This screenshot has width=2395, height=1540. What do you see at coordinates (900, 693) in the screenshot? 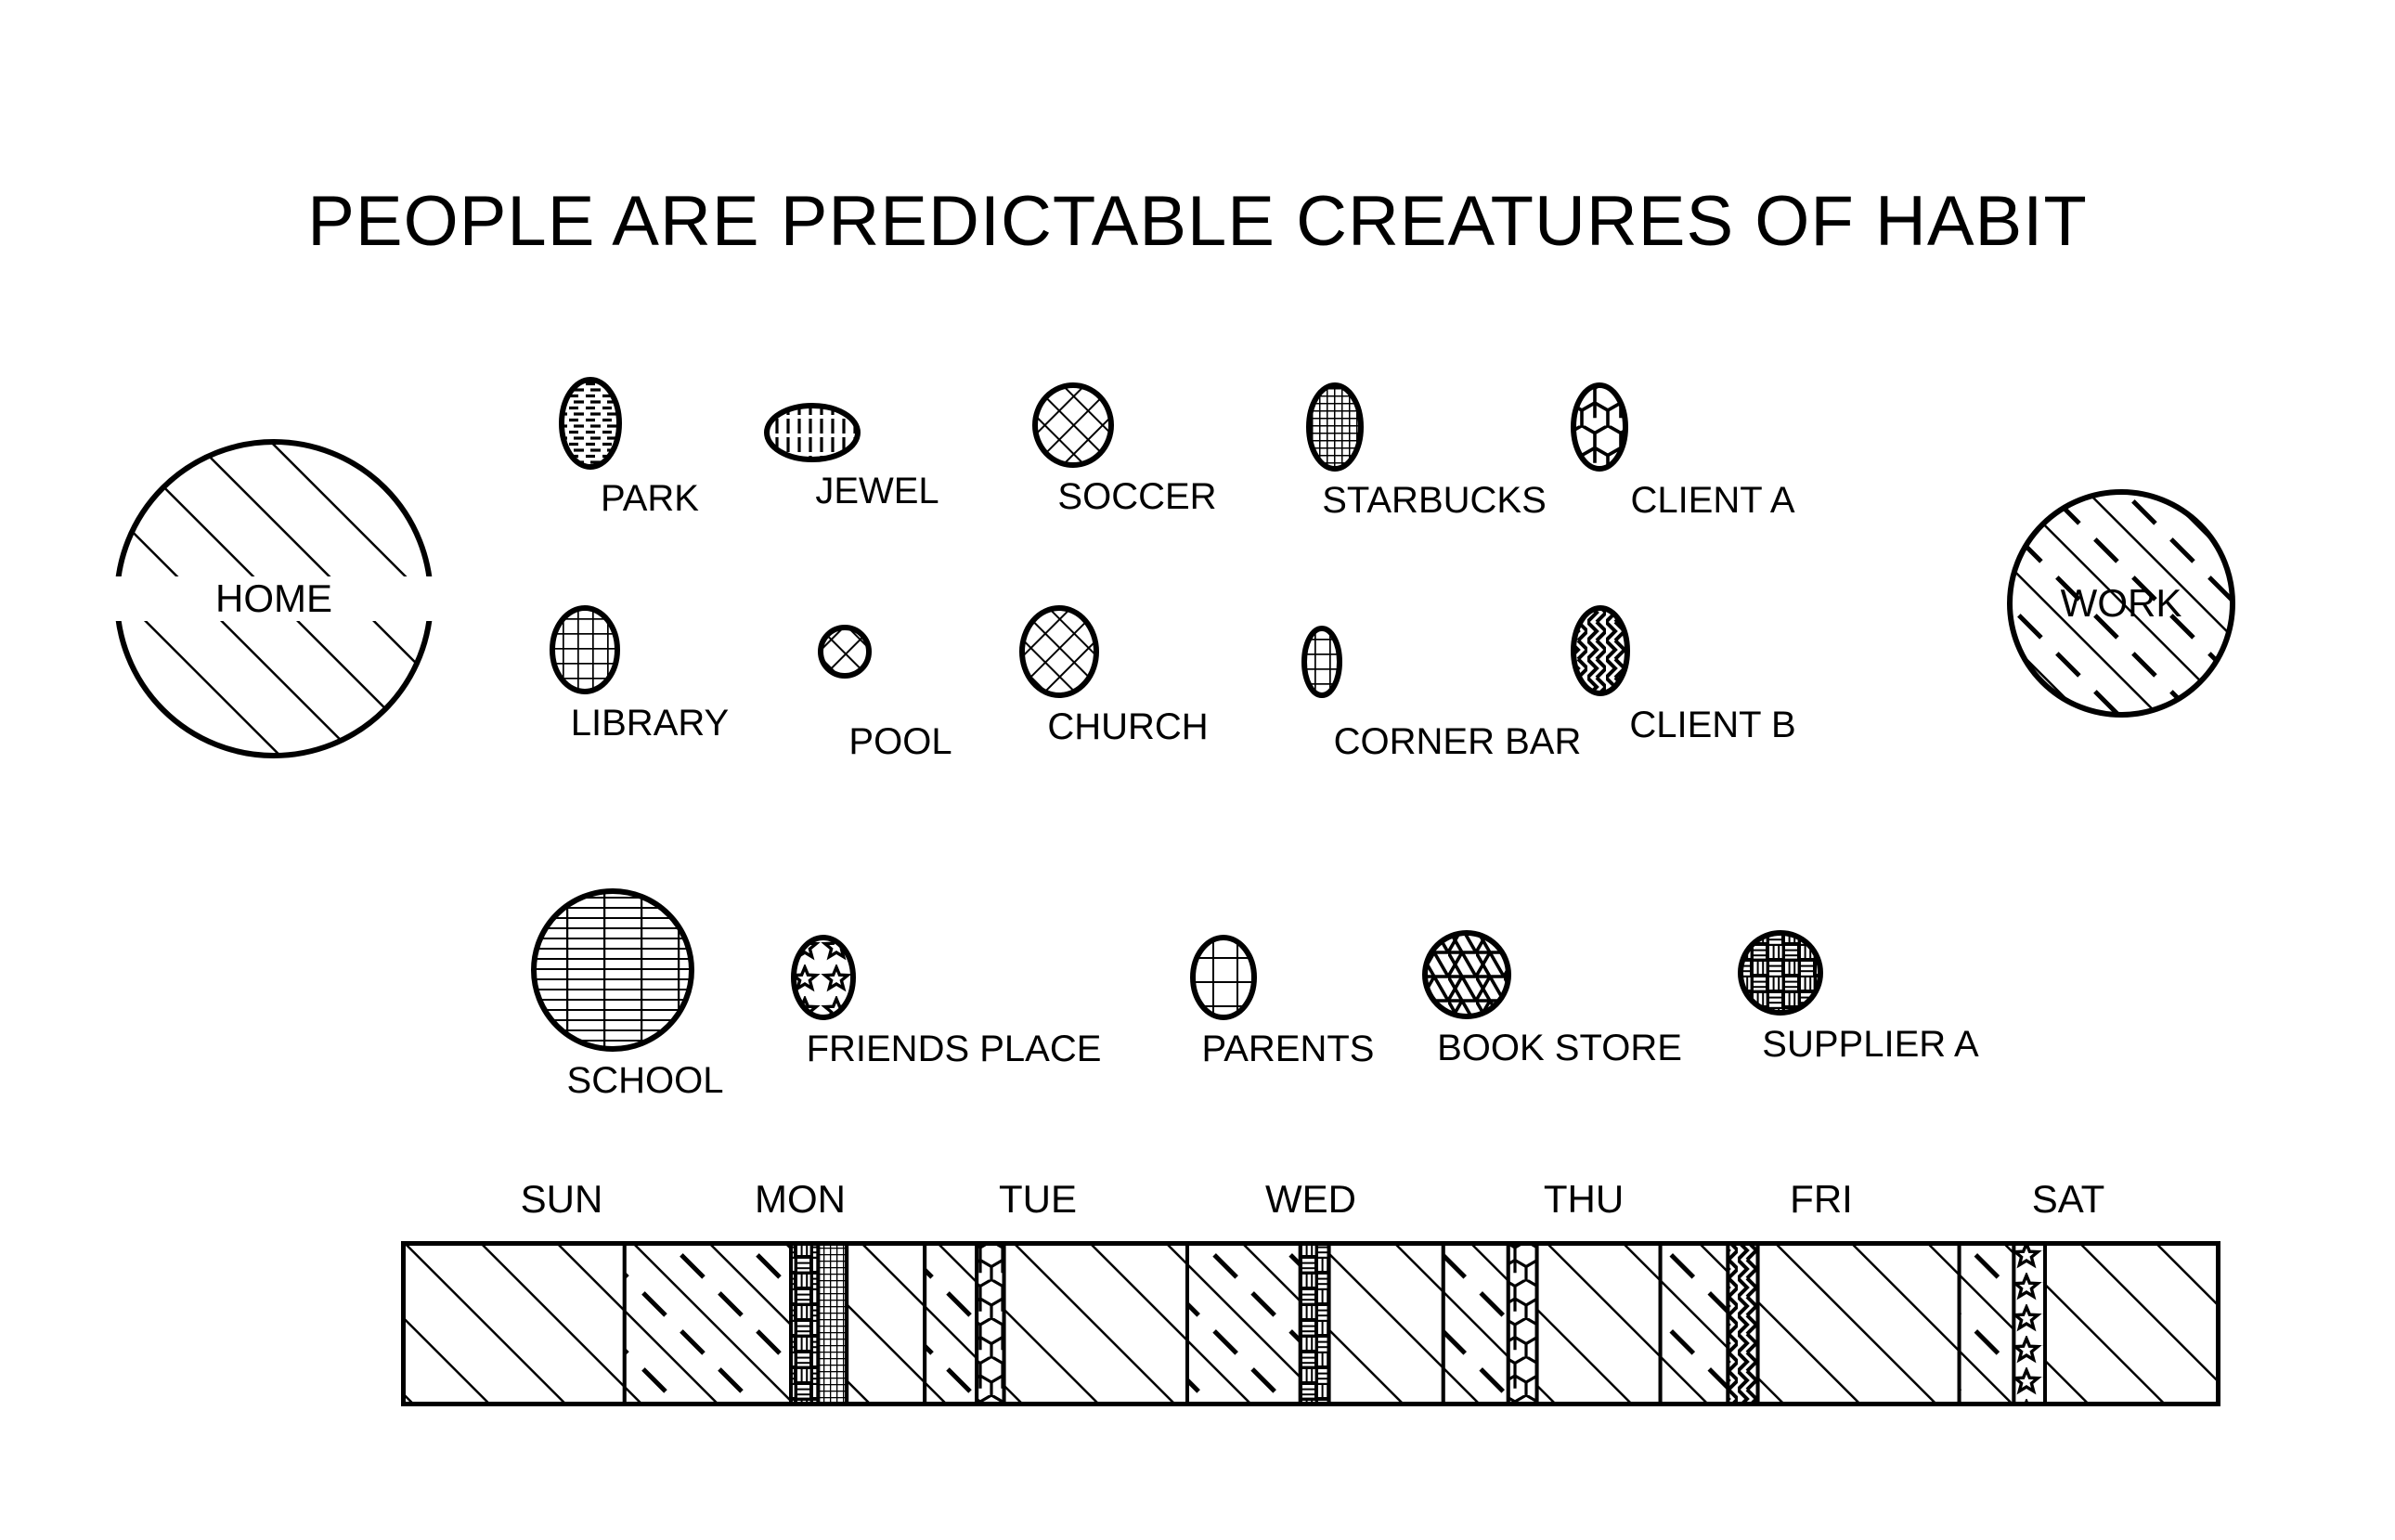
I see `node-pool: POOL` at bounding box center [900, 693].